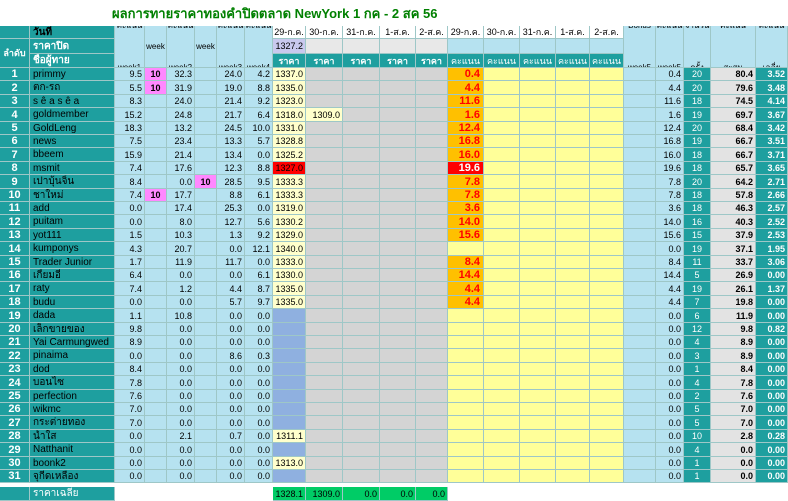  I want to click on player-name: ชาใหม่, so click(72, 195).